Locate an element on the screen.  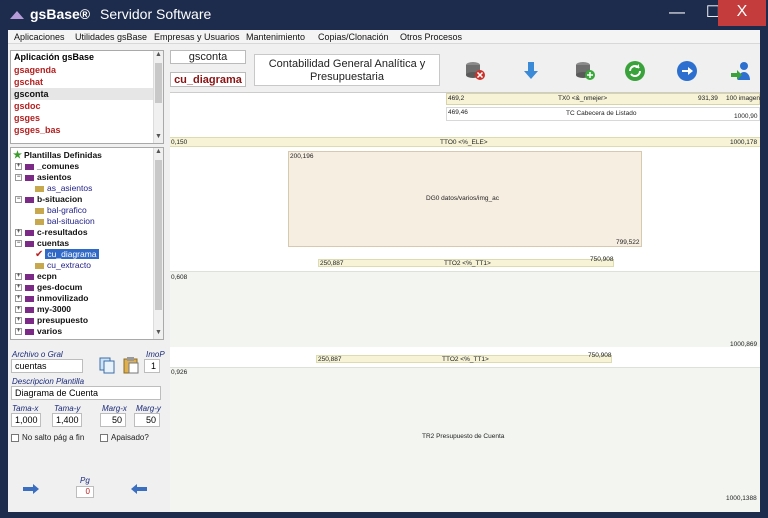
app-item: gsdoc is located at coordinates (87, 106).